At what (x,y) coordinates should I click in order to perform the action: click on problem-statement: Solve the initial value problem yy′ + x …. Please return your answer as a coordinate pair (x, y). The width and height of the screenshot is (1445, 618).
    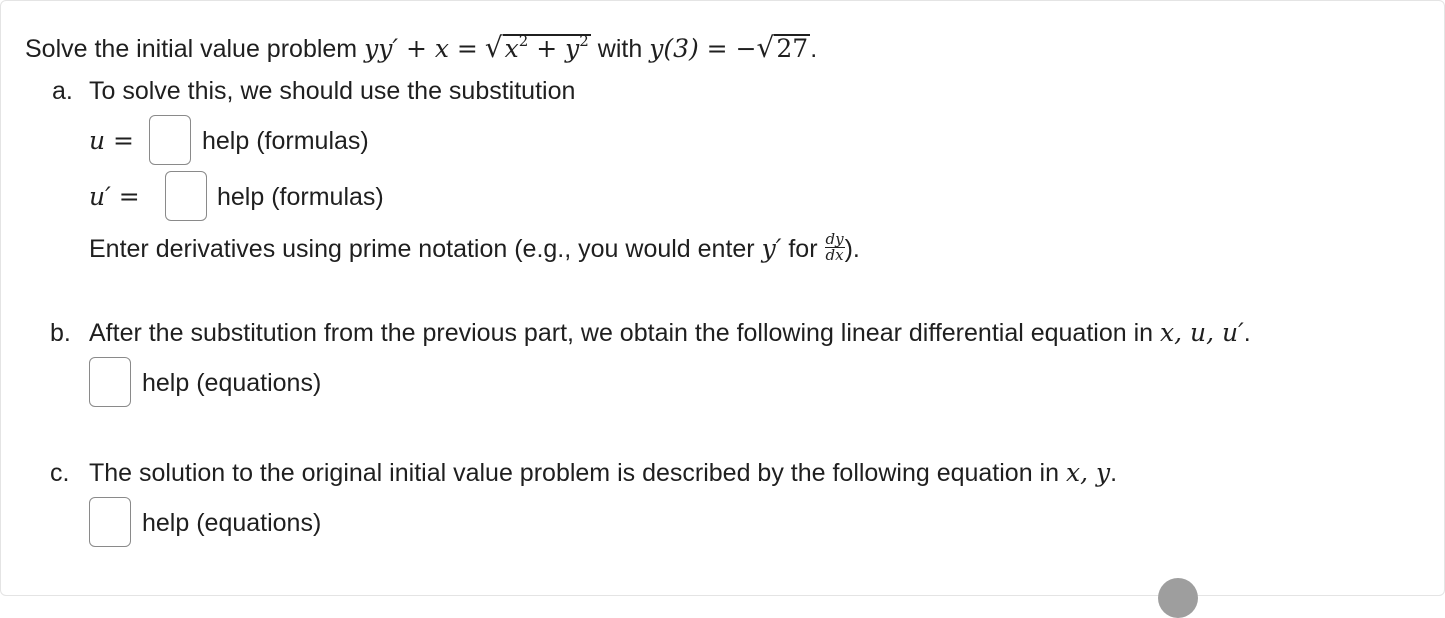
    Looking at the image, I should click on (421, 48).